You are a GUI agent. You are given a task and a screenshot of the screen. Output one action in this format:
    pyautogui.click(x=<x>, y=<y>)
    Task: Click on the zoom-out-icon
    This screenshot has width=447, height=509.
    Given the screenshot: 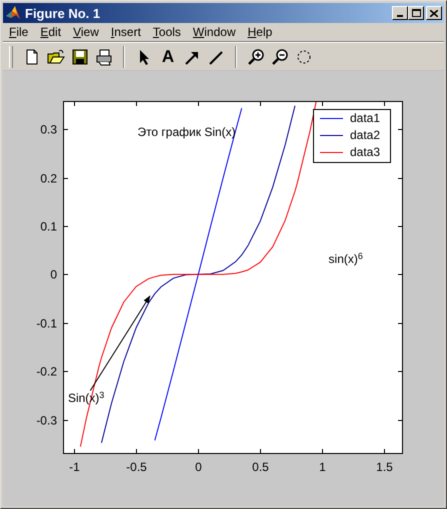 What is the action you would take?
    pyautogui.click(x=280, y=57)
    